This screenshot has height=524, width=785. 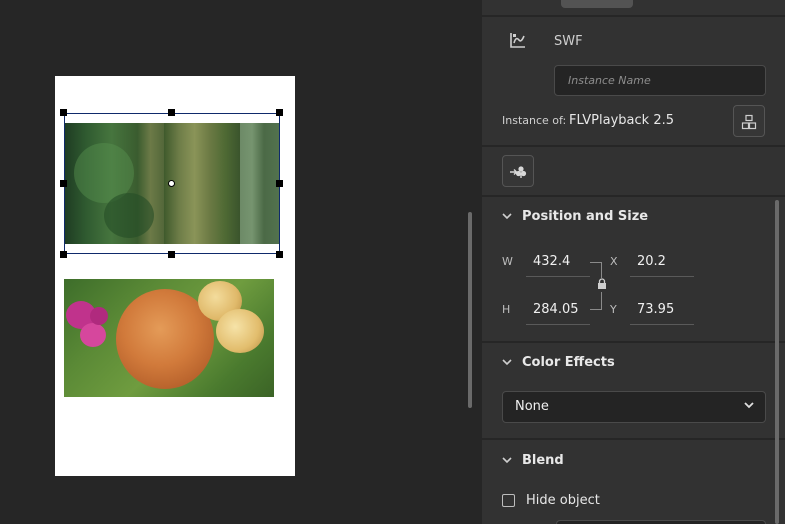 What do you see at coordinates (551, 261) in the screenshot?
I see `width-field: 432.4` at bounding box center [551, 261].